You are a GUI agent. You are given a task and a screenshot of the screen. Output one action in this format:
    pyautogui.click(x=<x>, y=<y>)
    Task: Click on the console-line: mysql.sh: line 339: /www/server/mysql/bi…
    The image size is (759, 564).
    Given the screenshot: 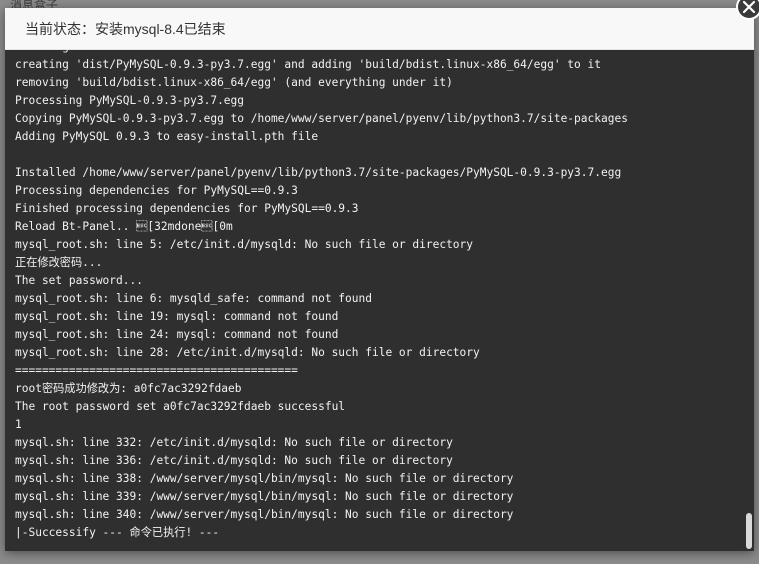 What is the action you would take?
    pyautogui.click(x=264, y=496)
    